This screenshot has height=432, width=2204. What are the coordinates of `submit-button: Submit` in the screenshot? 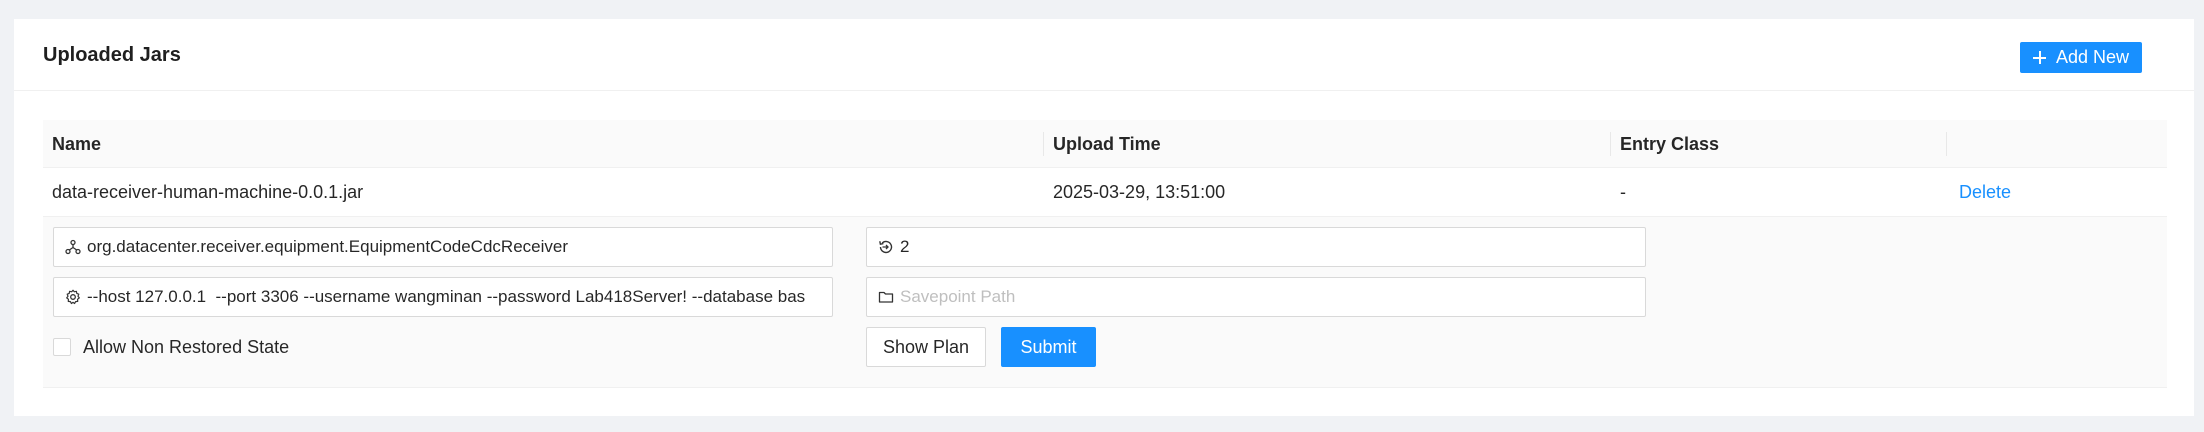 It's located at (1048, 347).